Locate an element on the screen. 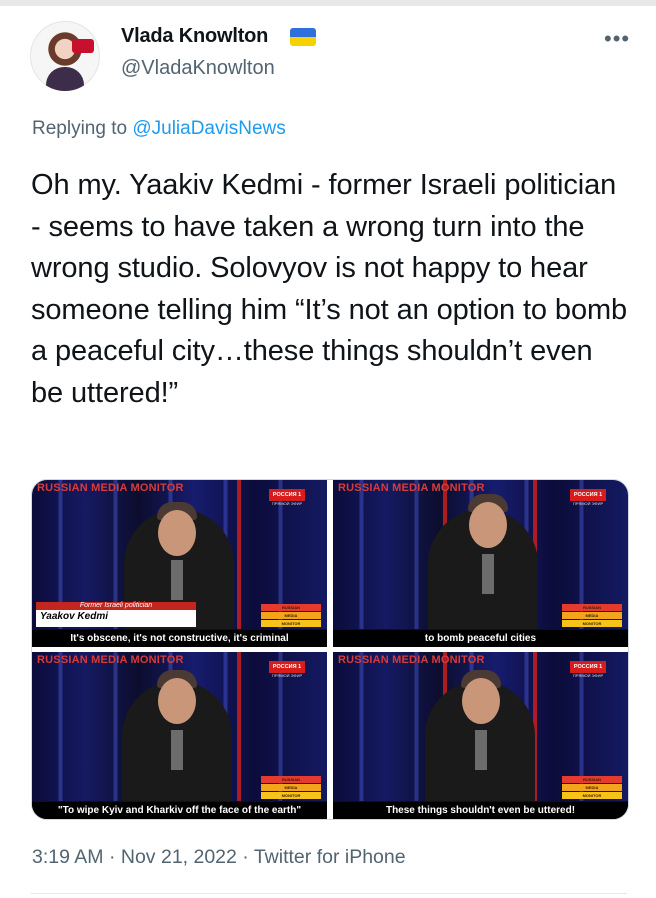 Image resolution: width=656 pixels, height=898 pixels. avatar-forum-badge is located at coordinates (83, 46).